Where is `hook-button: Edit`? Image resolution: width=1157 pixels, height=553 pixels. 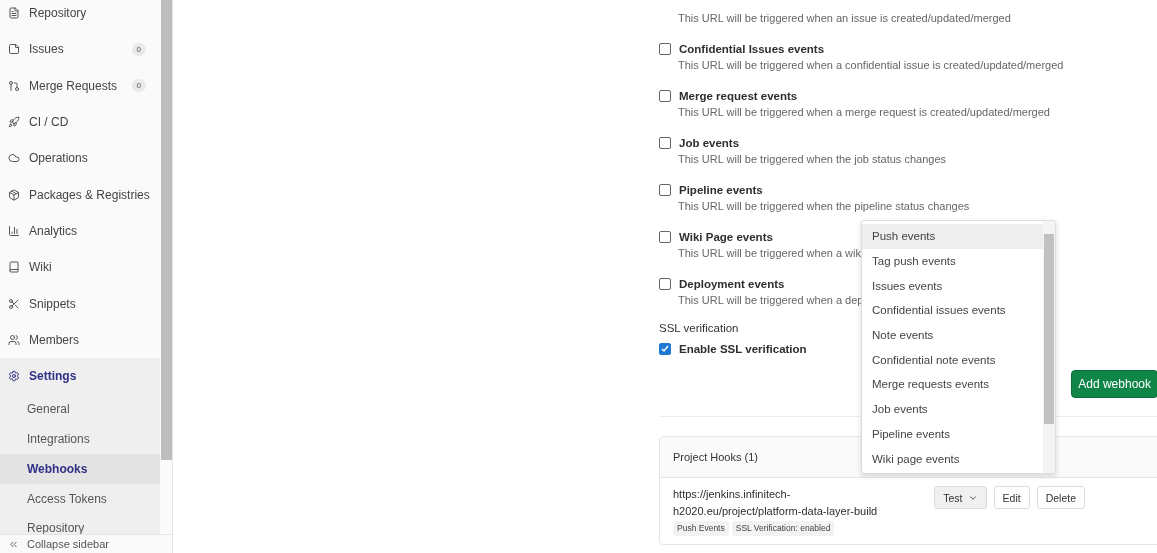 hook-button: Edit is located at coordinates (1011, 497).